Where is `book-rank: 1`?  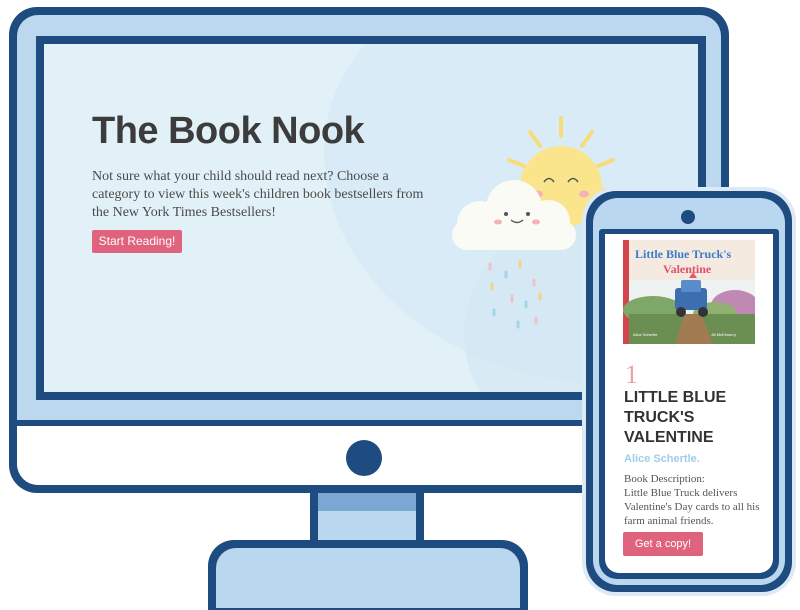 book-rank: 1 is located at coordinates (631, 374).